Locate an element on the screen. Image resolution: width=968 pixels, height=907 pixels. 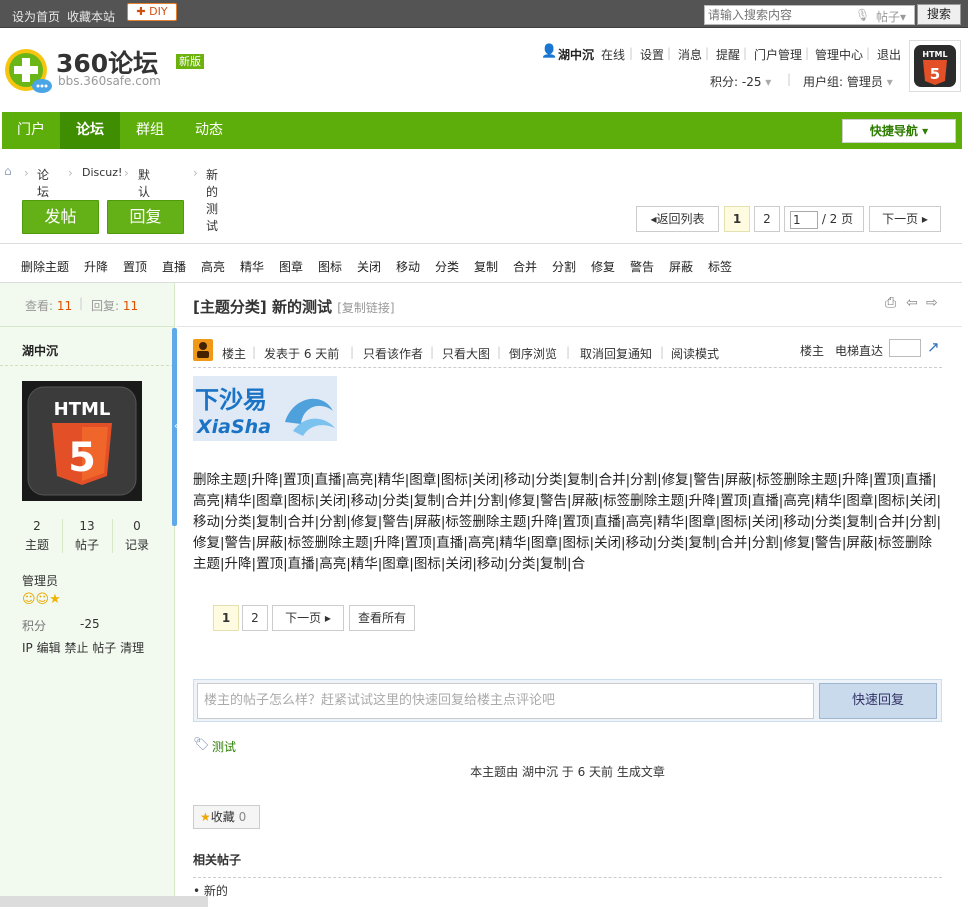
edit-link: 编辑 is located at coordinates (49, 648).